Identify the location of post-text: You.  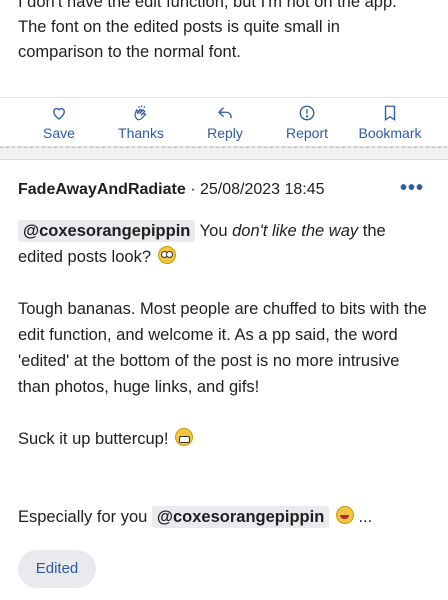
(214, 231).